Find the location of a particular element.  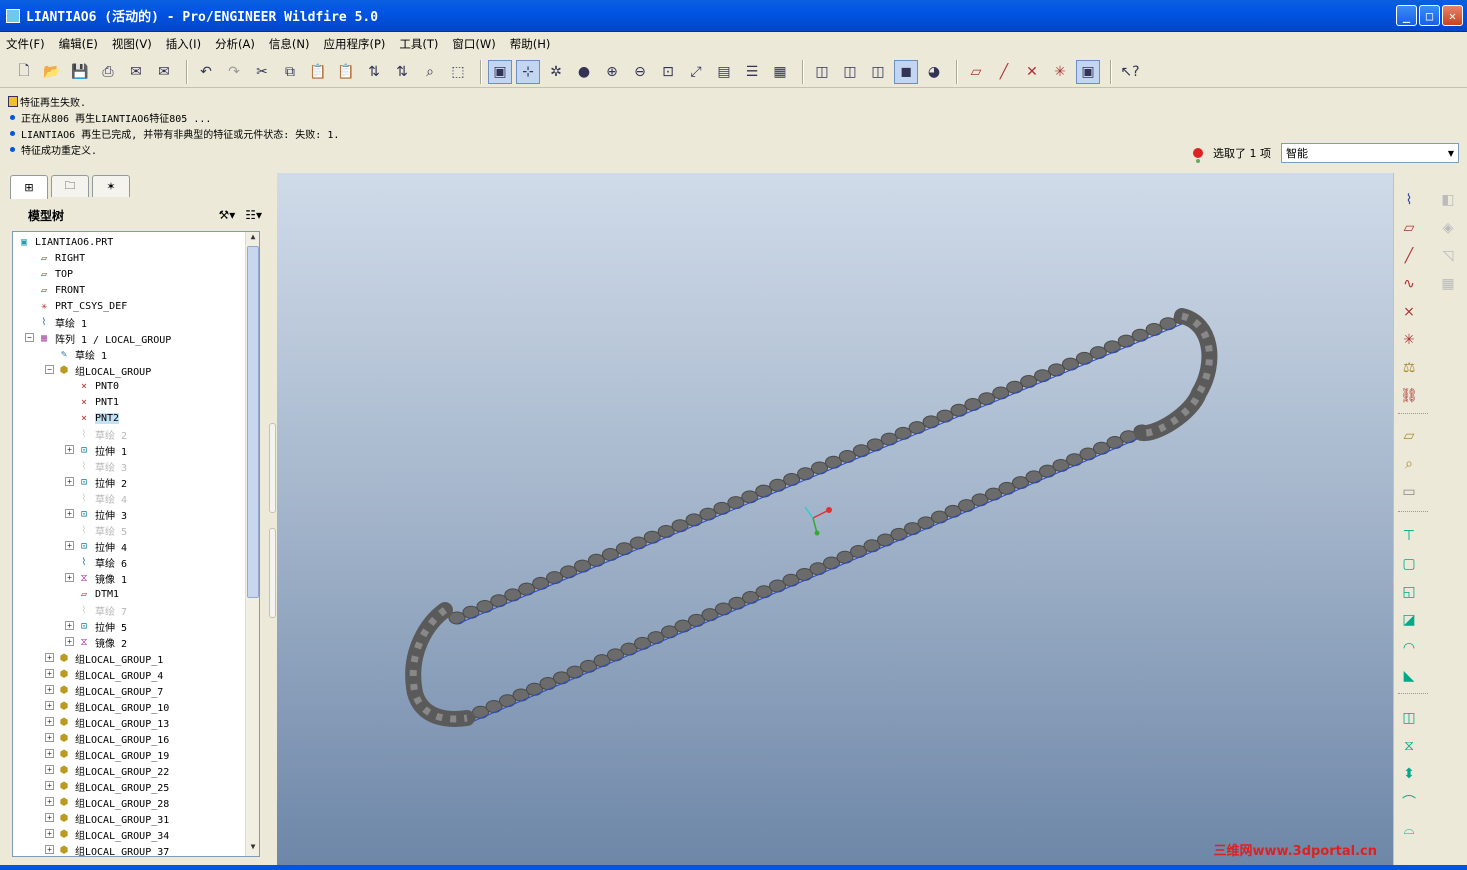

tree-item: ⊡ 拉伸 2 is located at coordinates (102, 482).